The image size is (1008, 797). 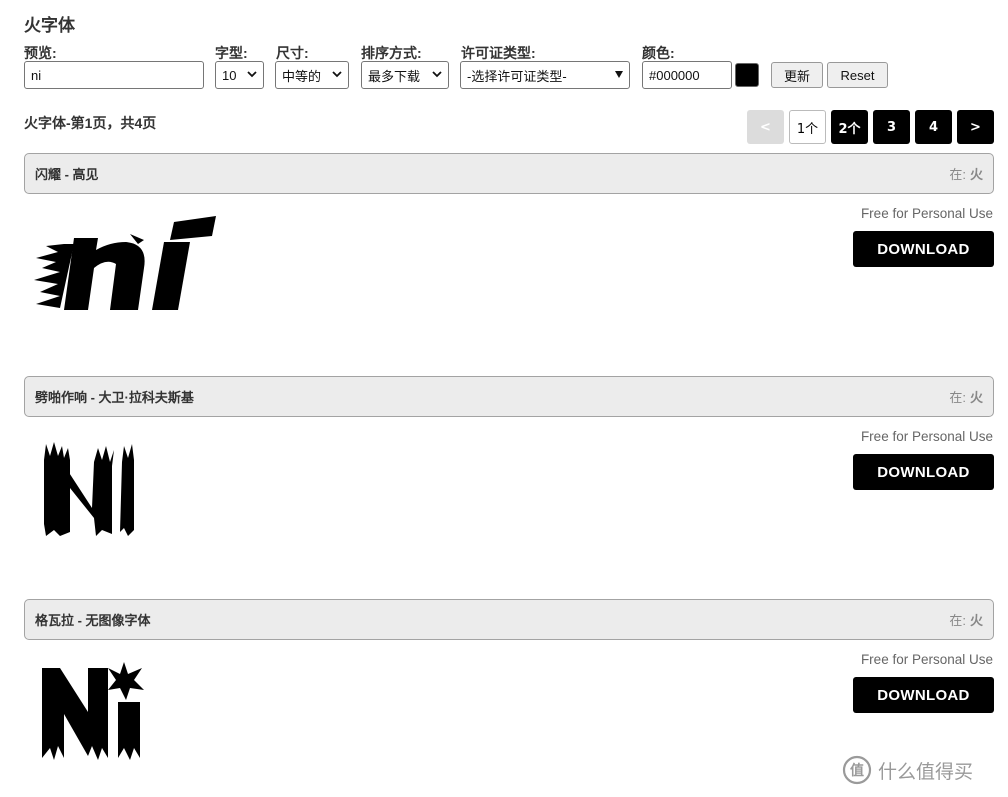 I want to click on font-title-link: 格瓦拉 - 无图像字体, so click(x=93, y=619).